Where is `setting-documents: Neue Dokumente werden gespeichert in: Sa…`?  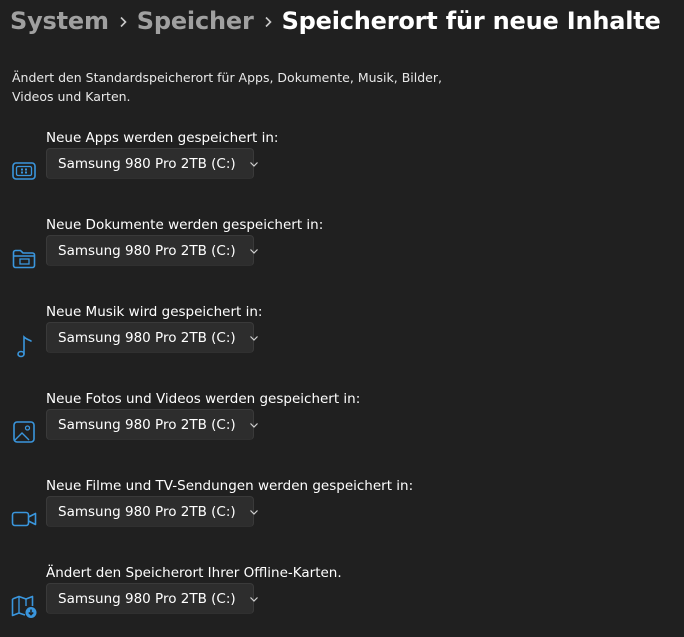
setting-documents: Neue Dokumente werden gespeichert in: Sa… is located at coordinates (342, 251).